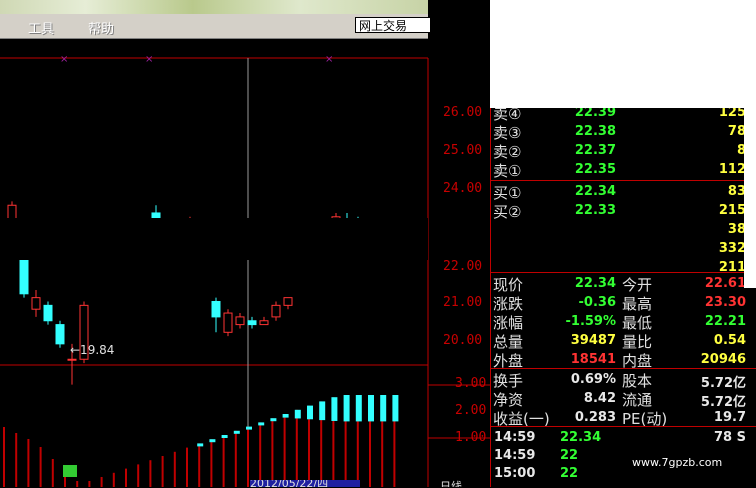  What do you see at coordinates (214, 239) in the screenshot?
I see `chart-occlusion` at bounding box center [214, 239].